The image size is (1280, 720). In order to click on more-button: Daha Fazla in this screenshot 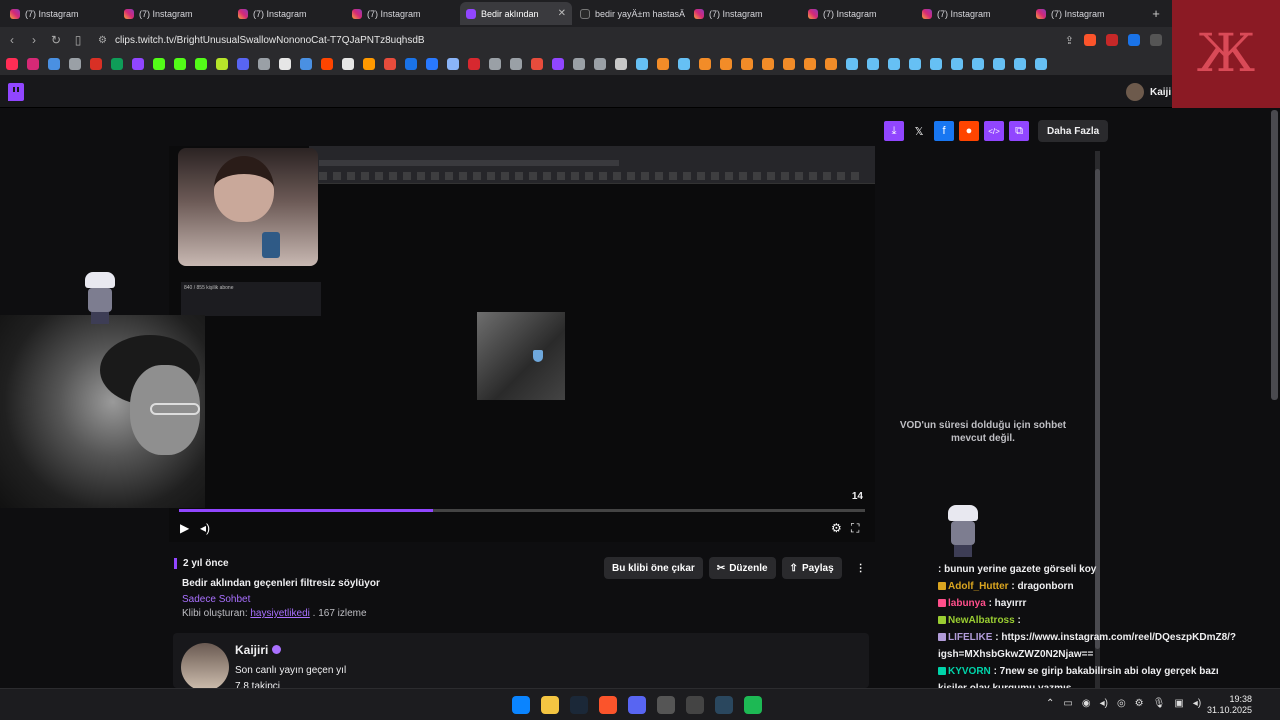, I will do `click(1073, 131)`.